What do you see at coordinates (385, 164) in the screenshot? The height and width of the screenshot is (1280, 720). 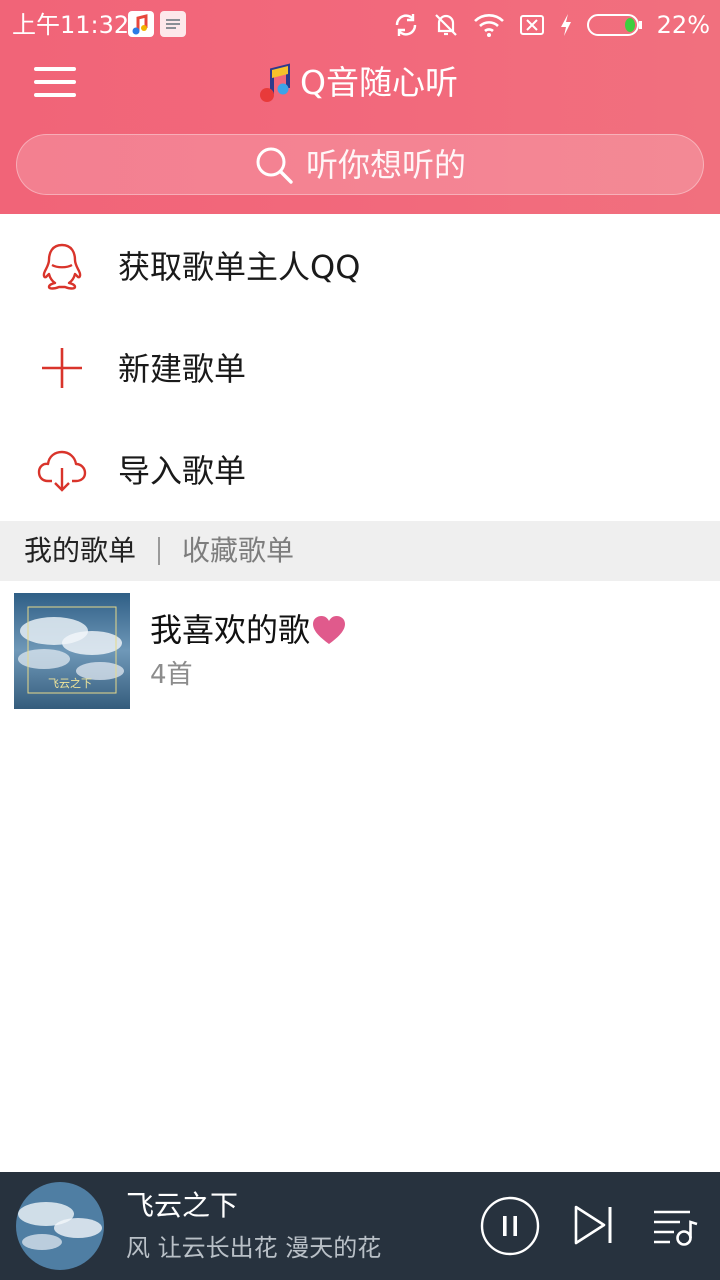 I see `search-placeholder: 听你想听的` at bounding box center [385, 164].